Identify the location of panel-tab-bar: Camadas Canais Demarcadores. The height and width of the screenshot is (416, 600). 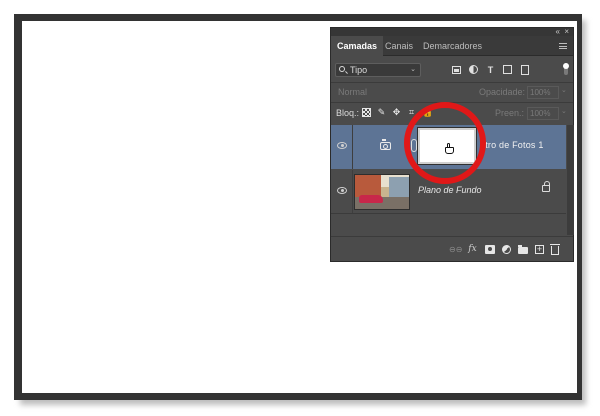
(452, 46).